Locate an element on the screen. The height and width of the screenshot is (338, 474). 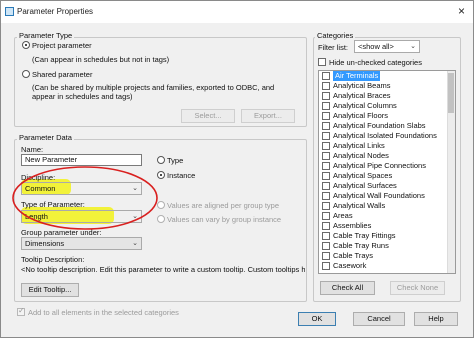
type-radio is located at coordinates (161, 160).